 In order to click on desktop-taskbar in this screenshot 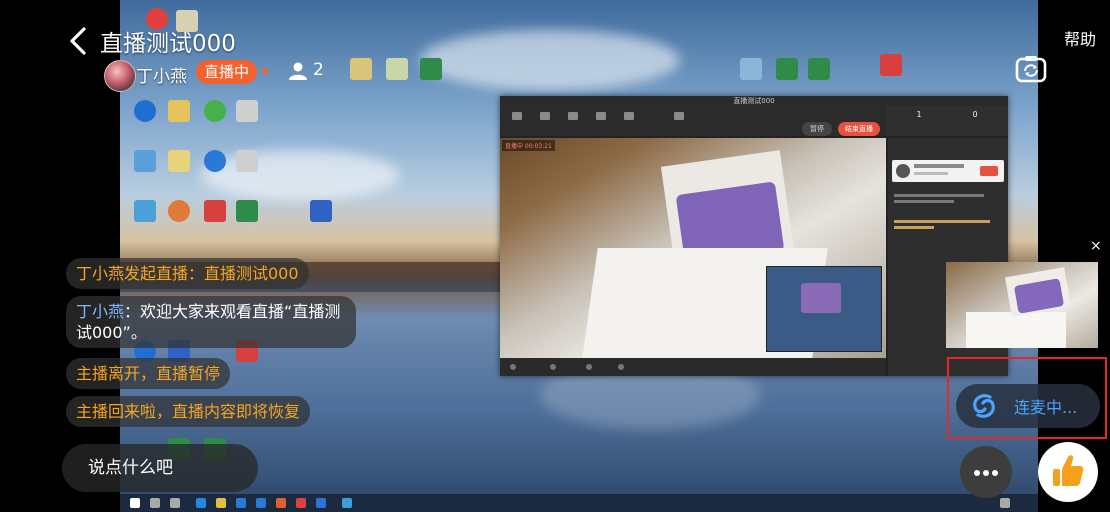, I will do `click(579, 503)`.